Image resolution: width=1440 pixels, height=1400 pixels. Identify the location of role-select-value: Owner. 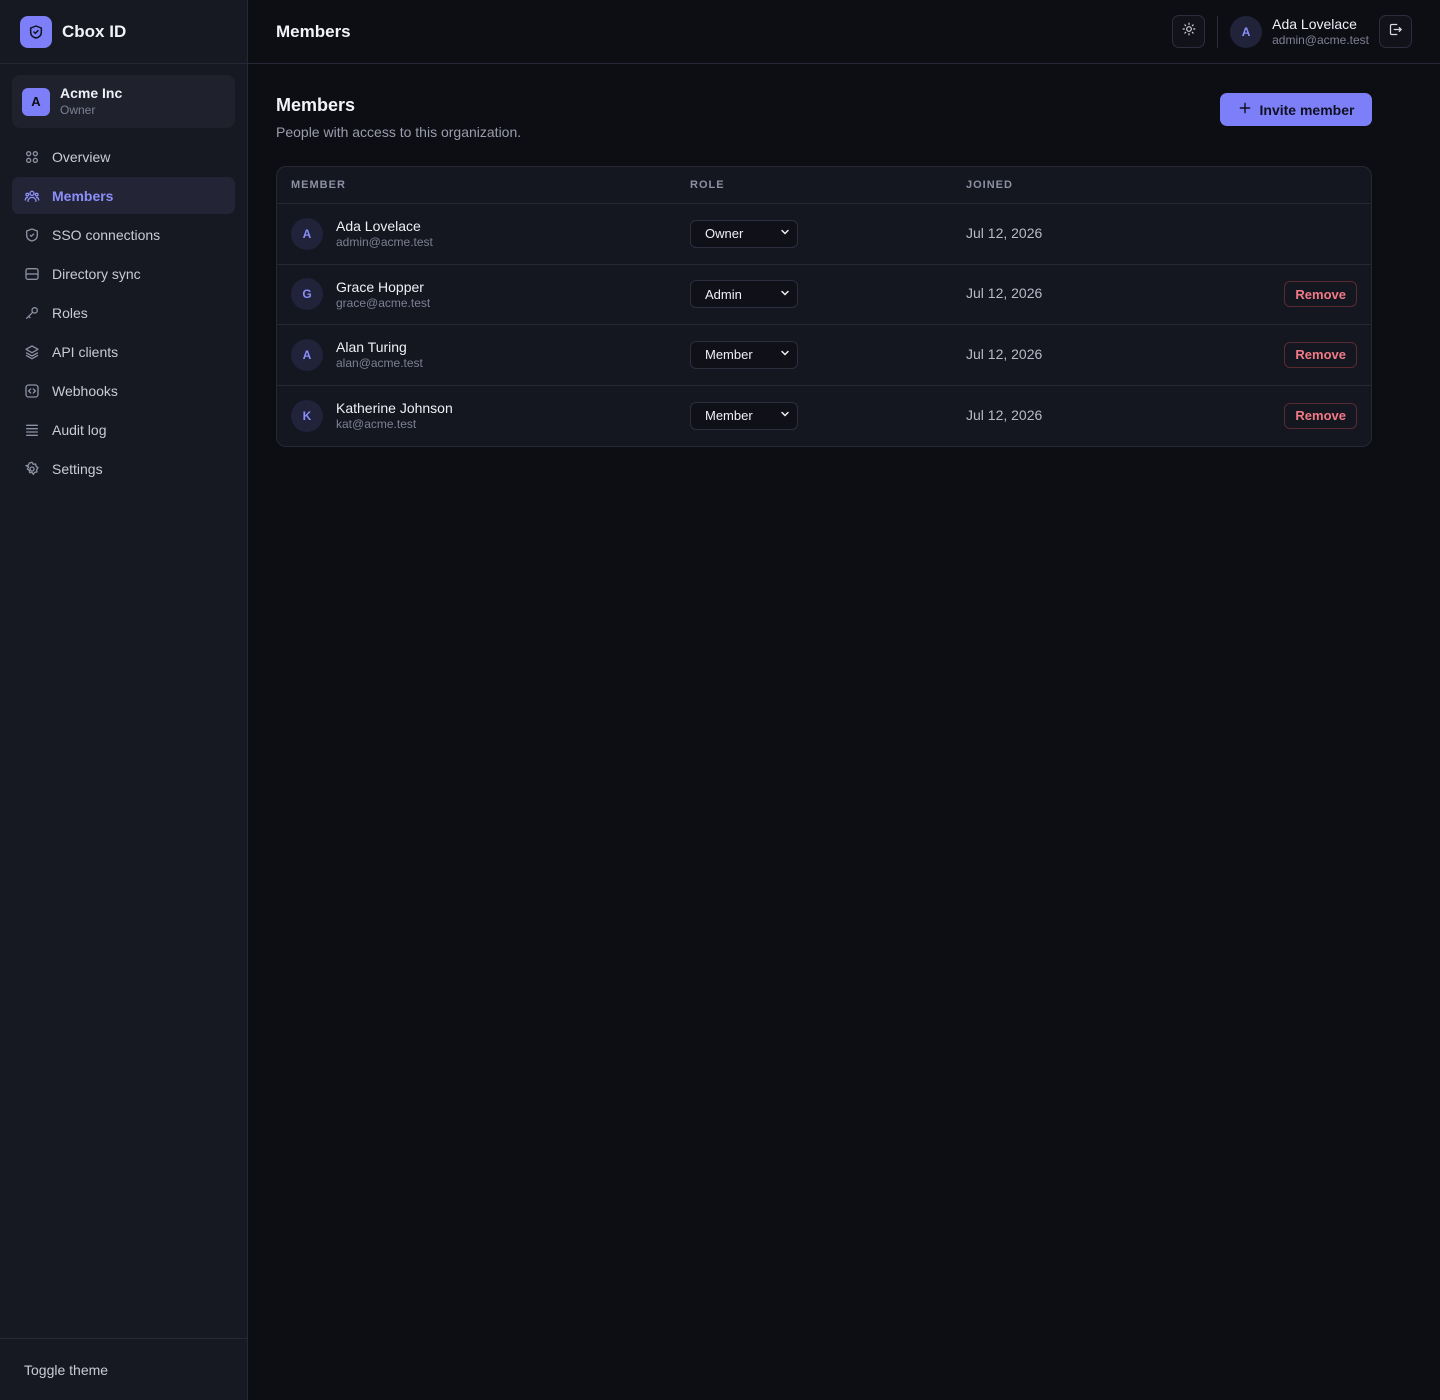
(724, 234).